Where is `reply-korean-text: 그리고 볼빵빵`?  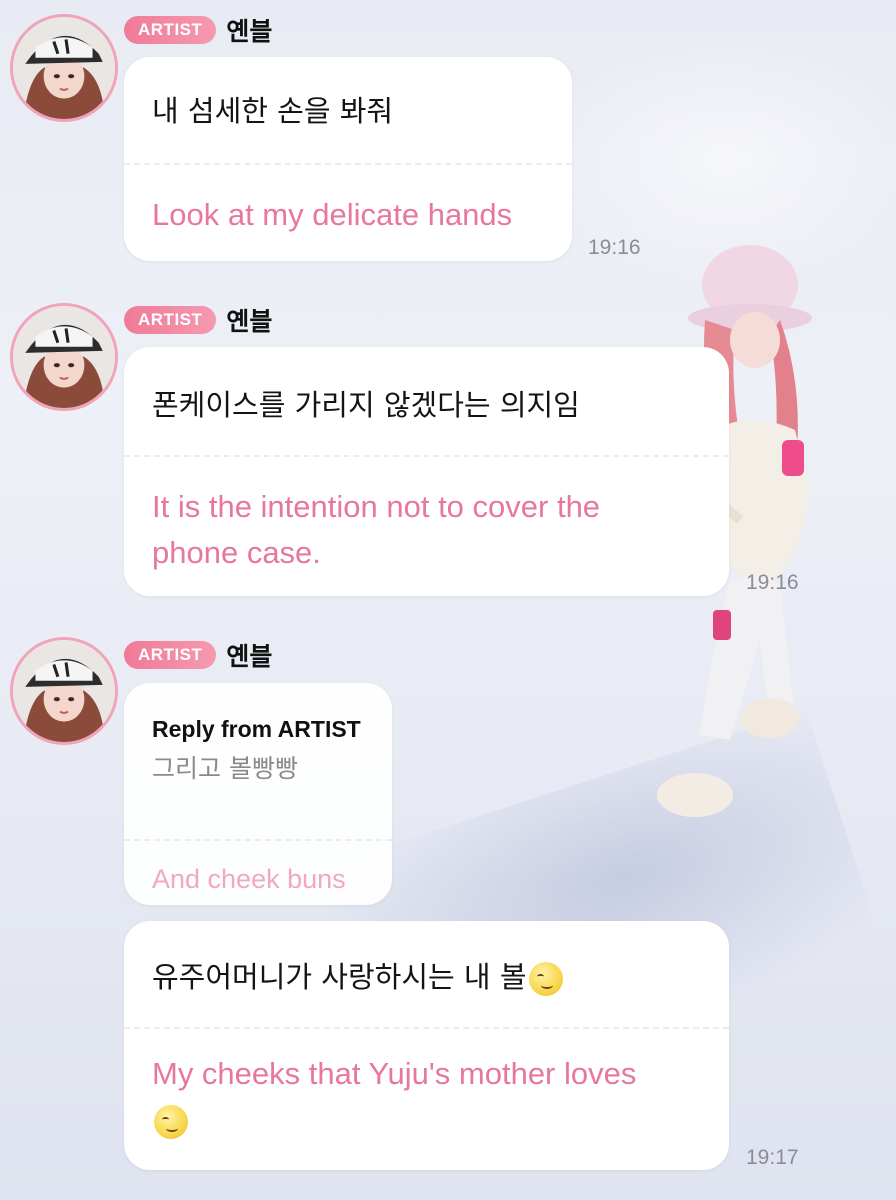 reply-korean-text: 그리고 볼빵빵 is located at coordinates (225, 768).